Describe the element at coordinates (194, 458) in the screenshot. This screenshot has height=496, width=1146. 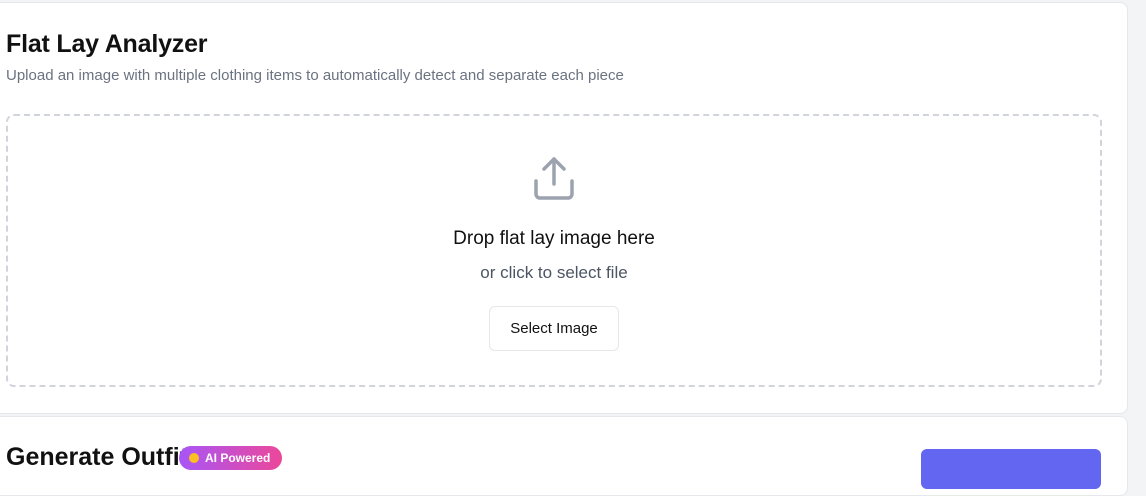
I see `sparkle-icon` at that location.